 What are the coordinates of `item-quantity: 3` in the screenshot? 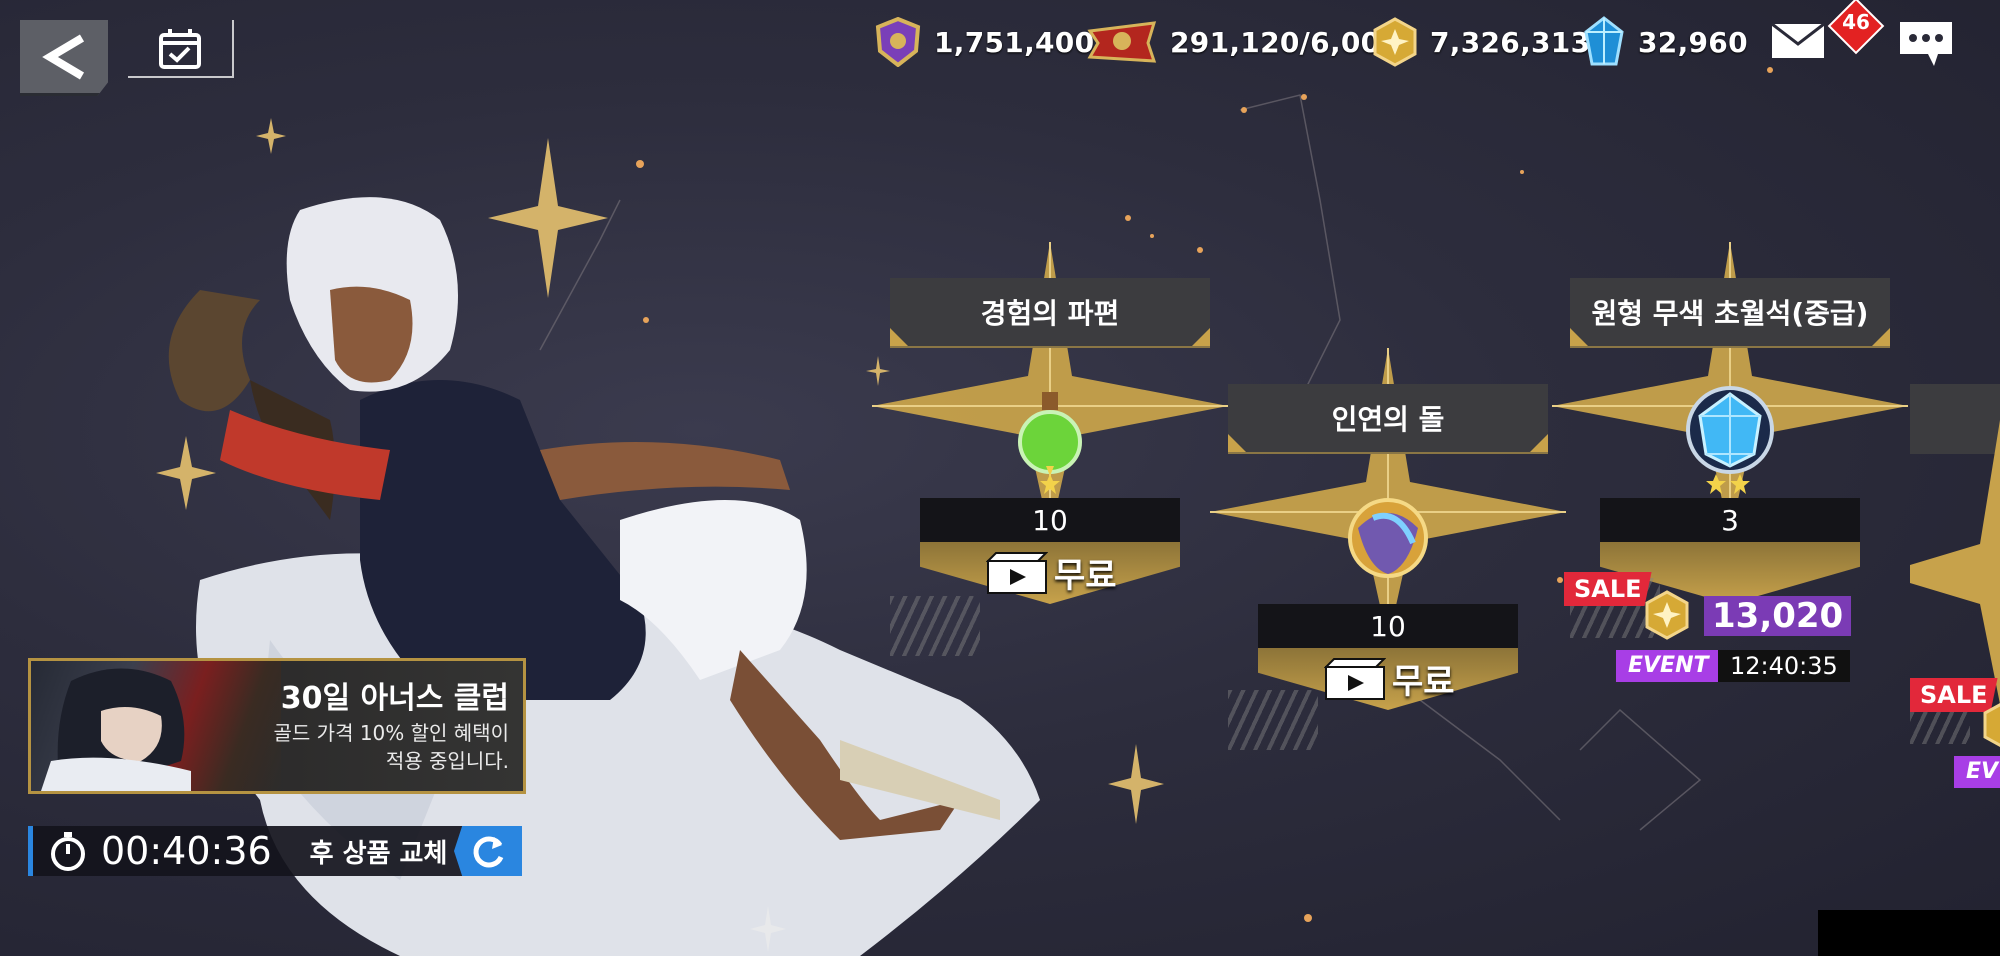 It's located at (1730, 520).